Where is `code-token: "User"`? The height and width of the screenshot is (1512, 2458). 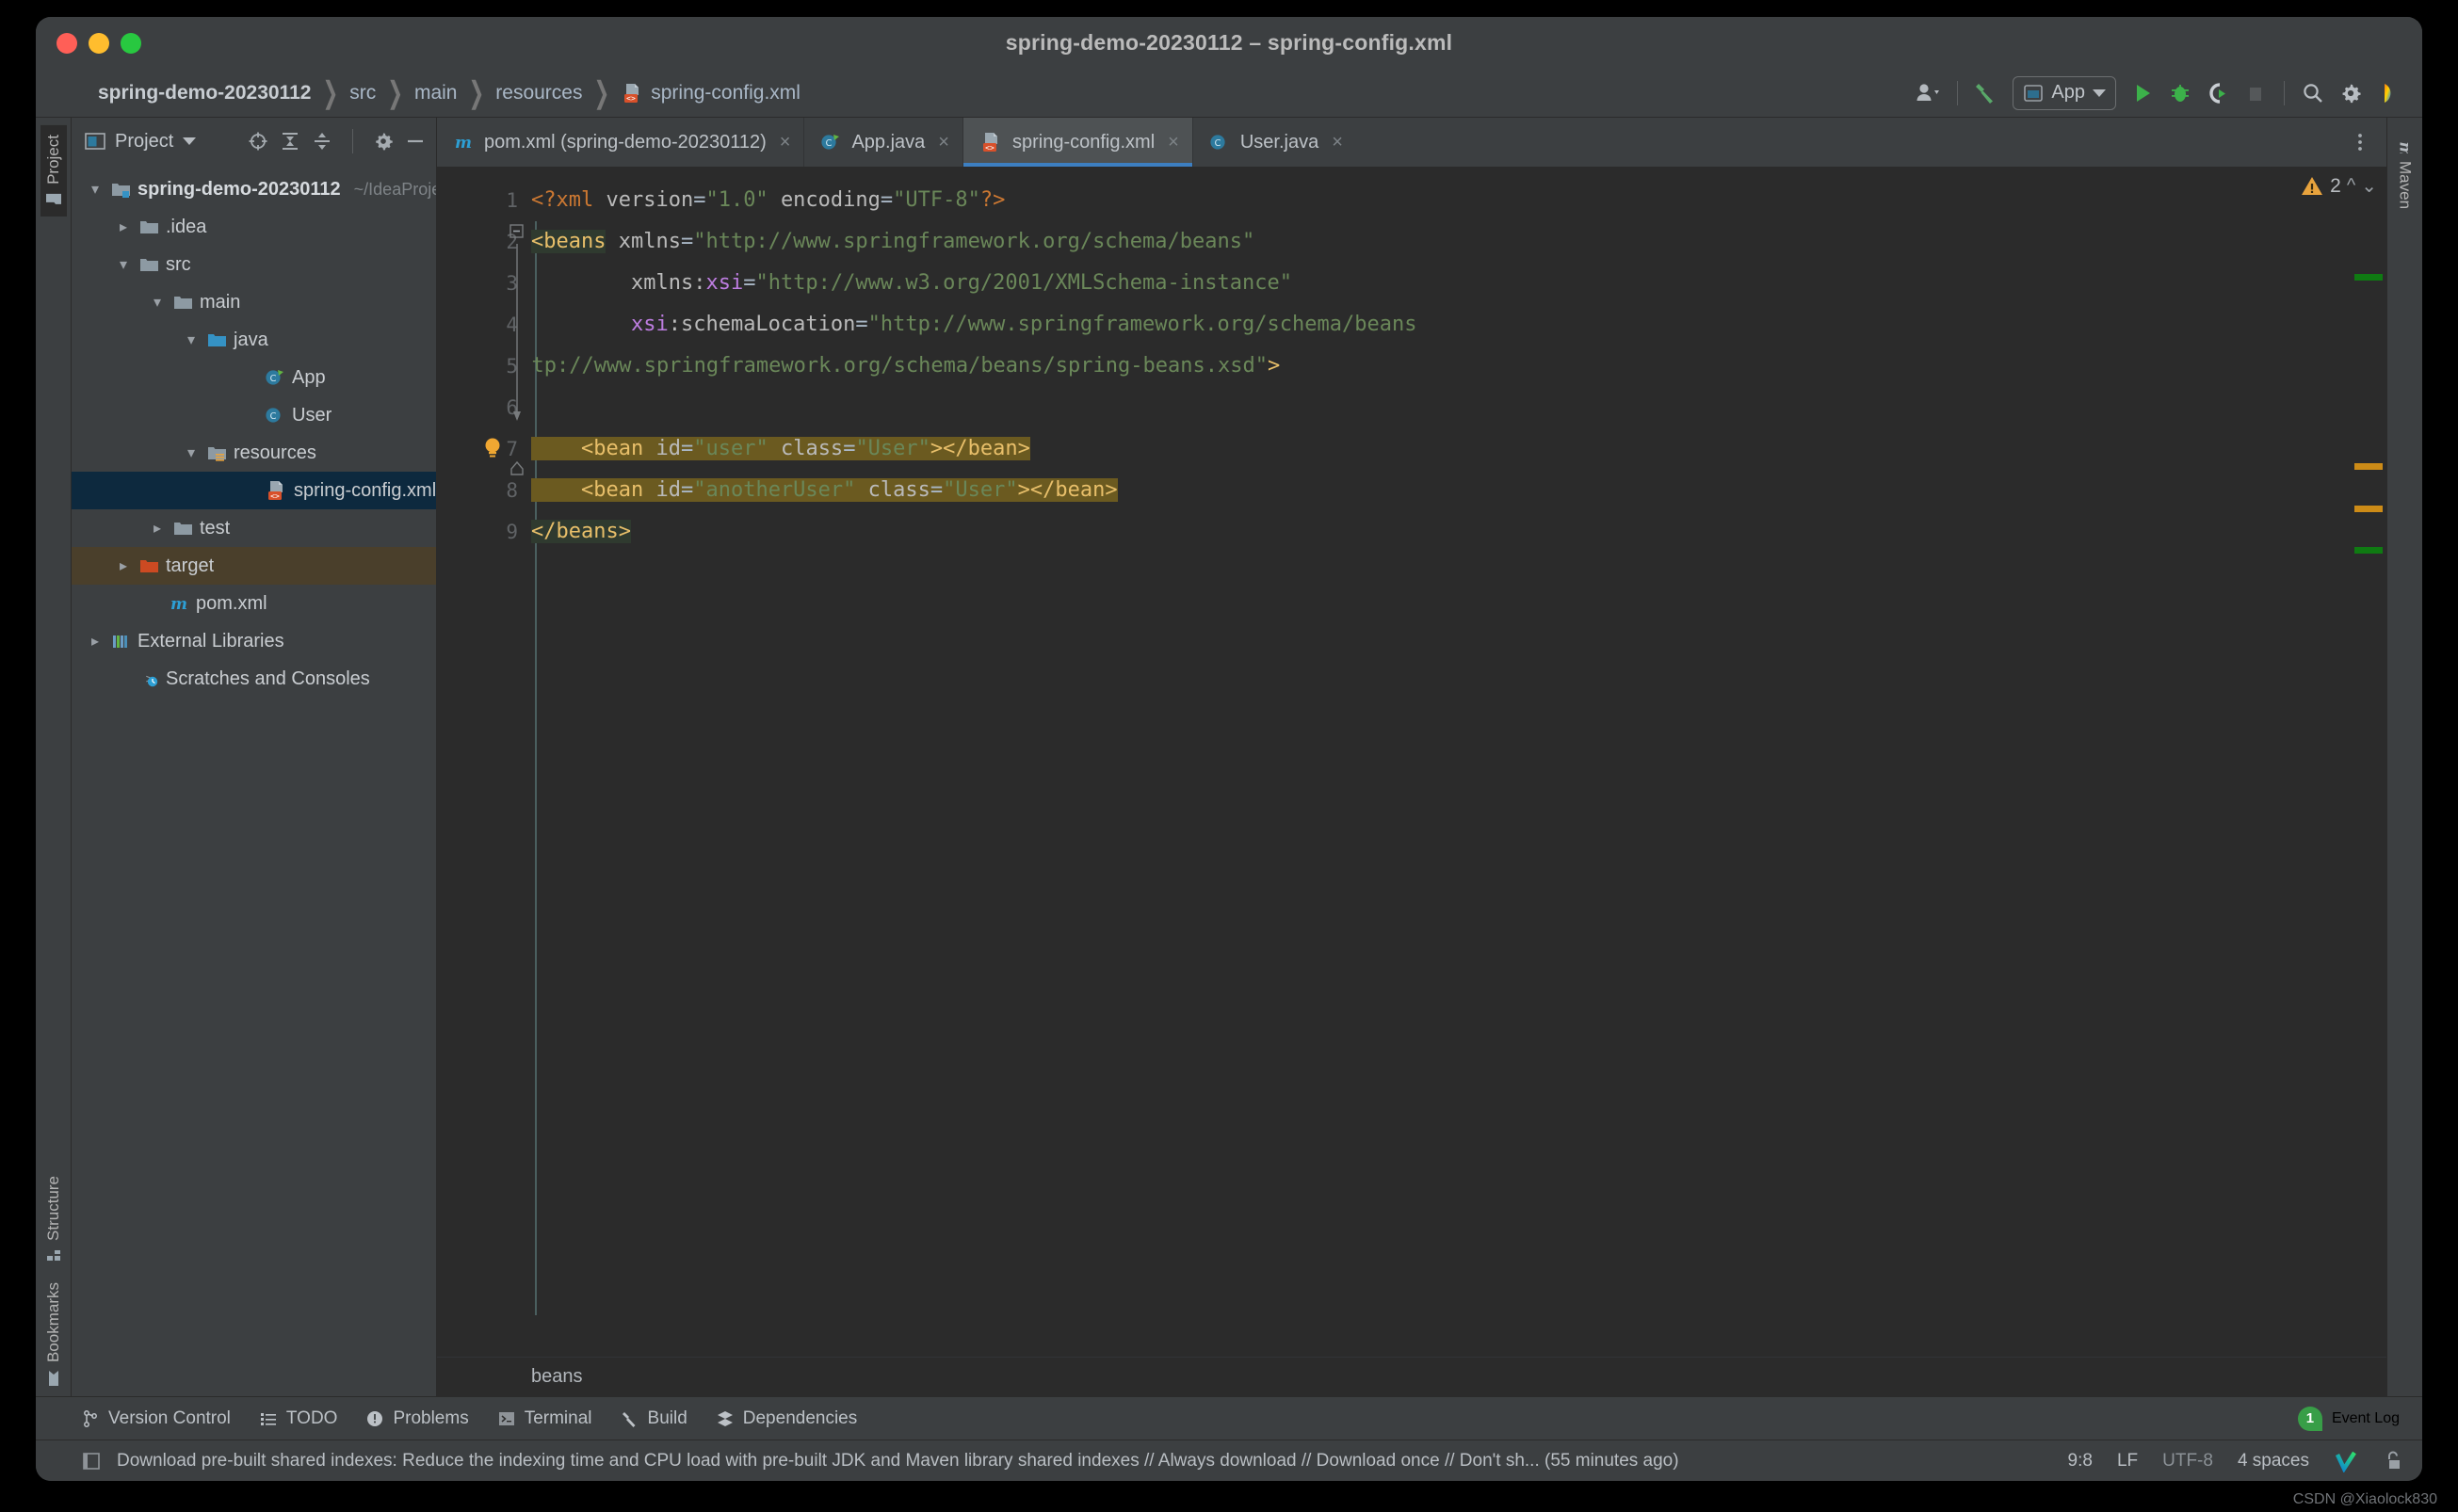
code-token: "User" is located at coordinates (980, 490).